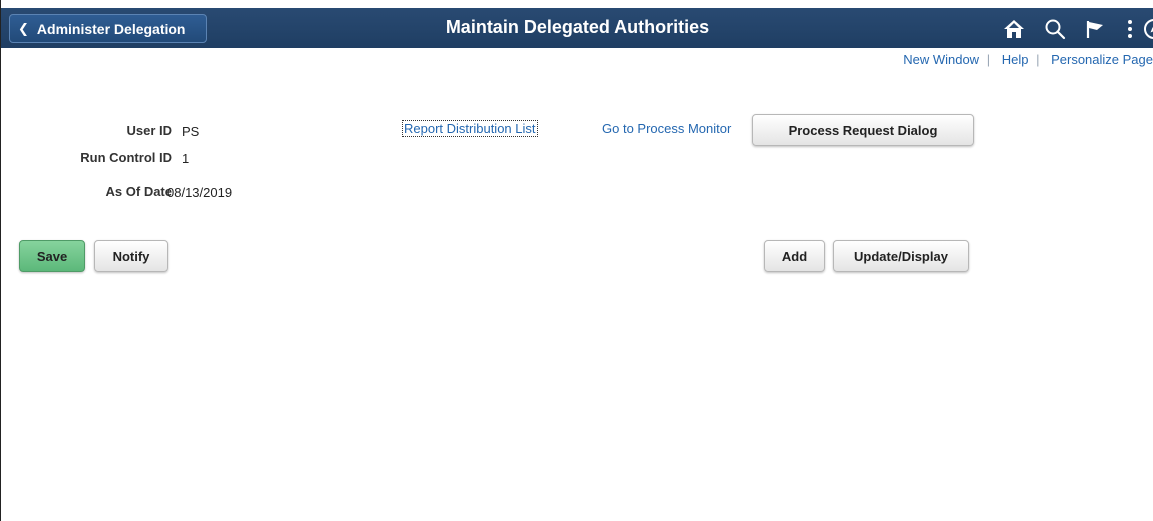  I want to click on user-id-value: PS, so click(191, 131).